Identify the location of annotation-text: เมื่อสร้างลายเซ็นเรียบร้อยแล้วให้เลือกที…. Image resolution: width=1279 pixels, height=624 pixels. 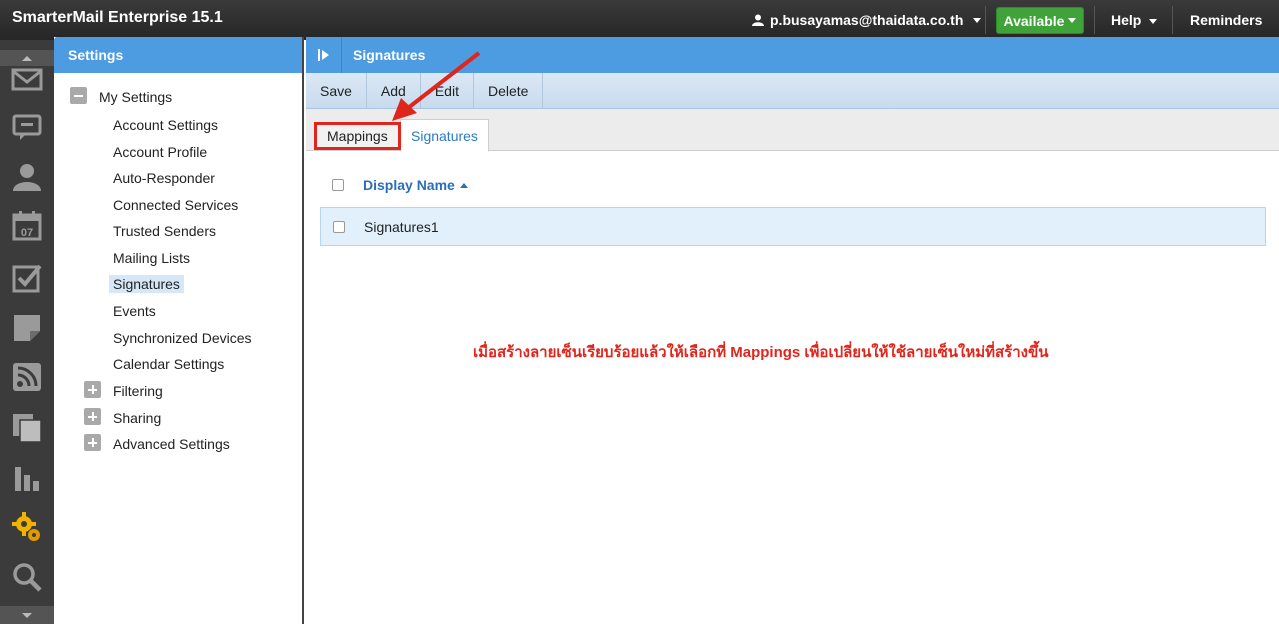
(761, 352).